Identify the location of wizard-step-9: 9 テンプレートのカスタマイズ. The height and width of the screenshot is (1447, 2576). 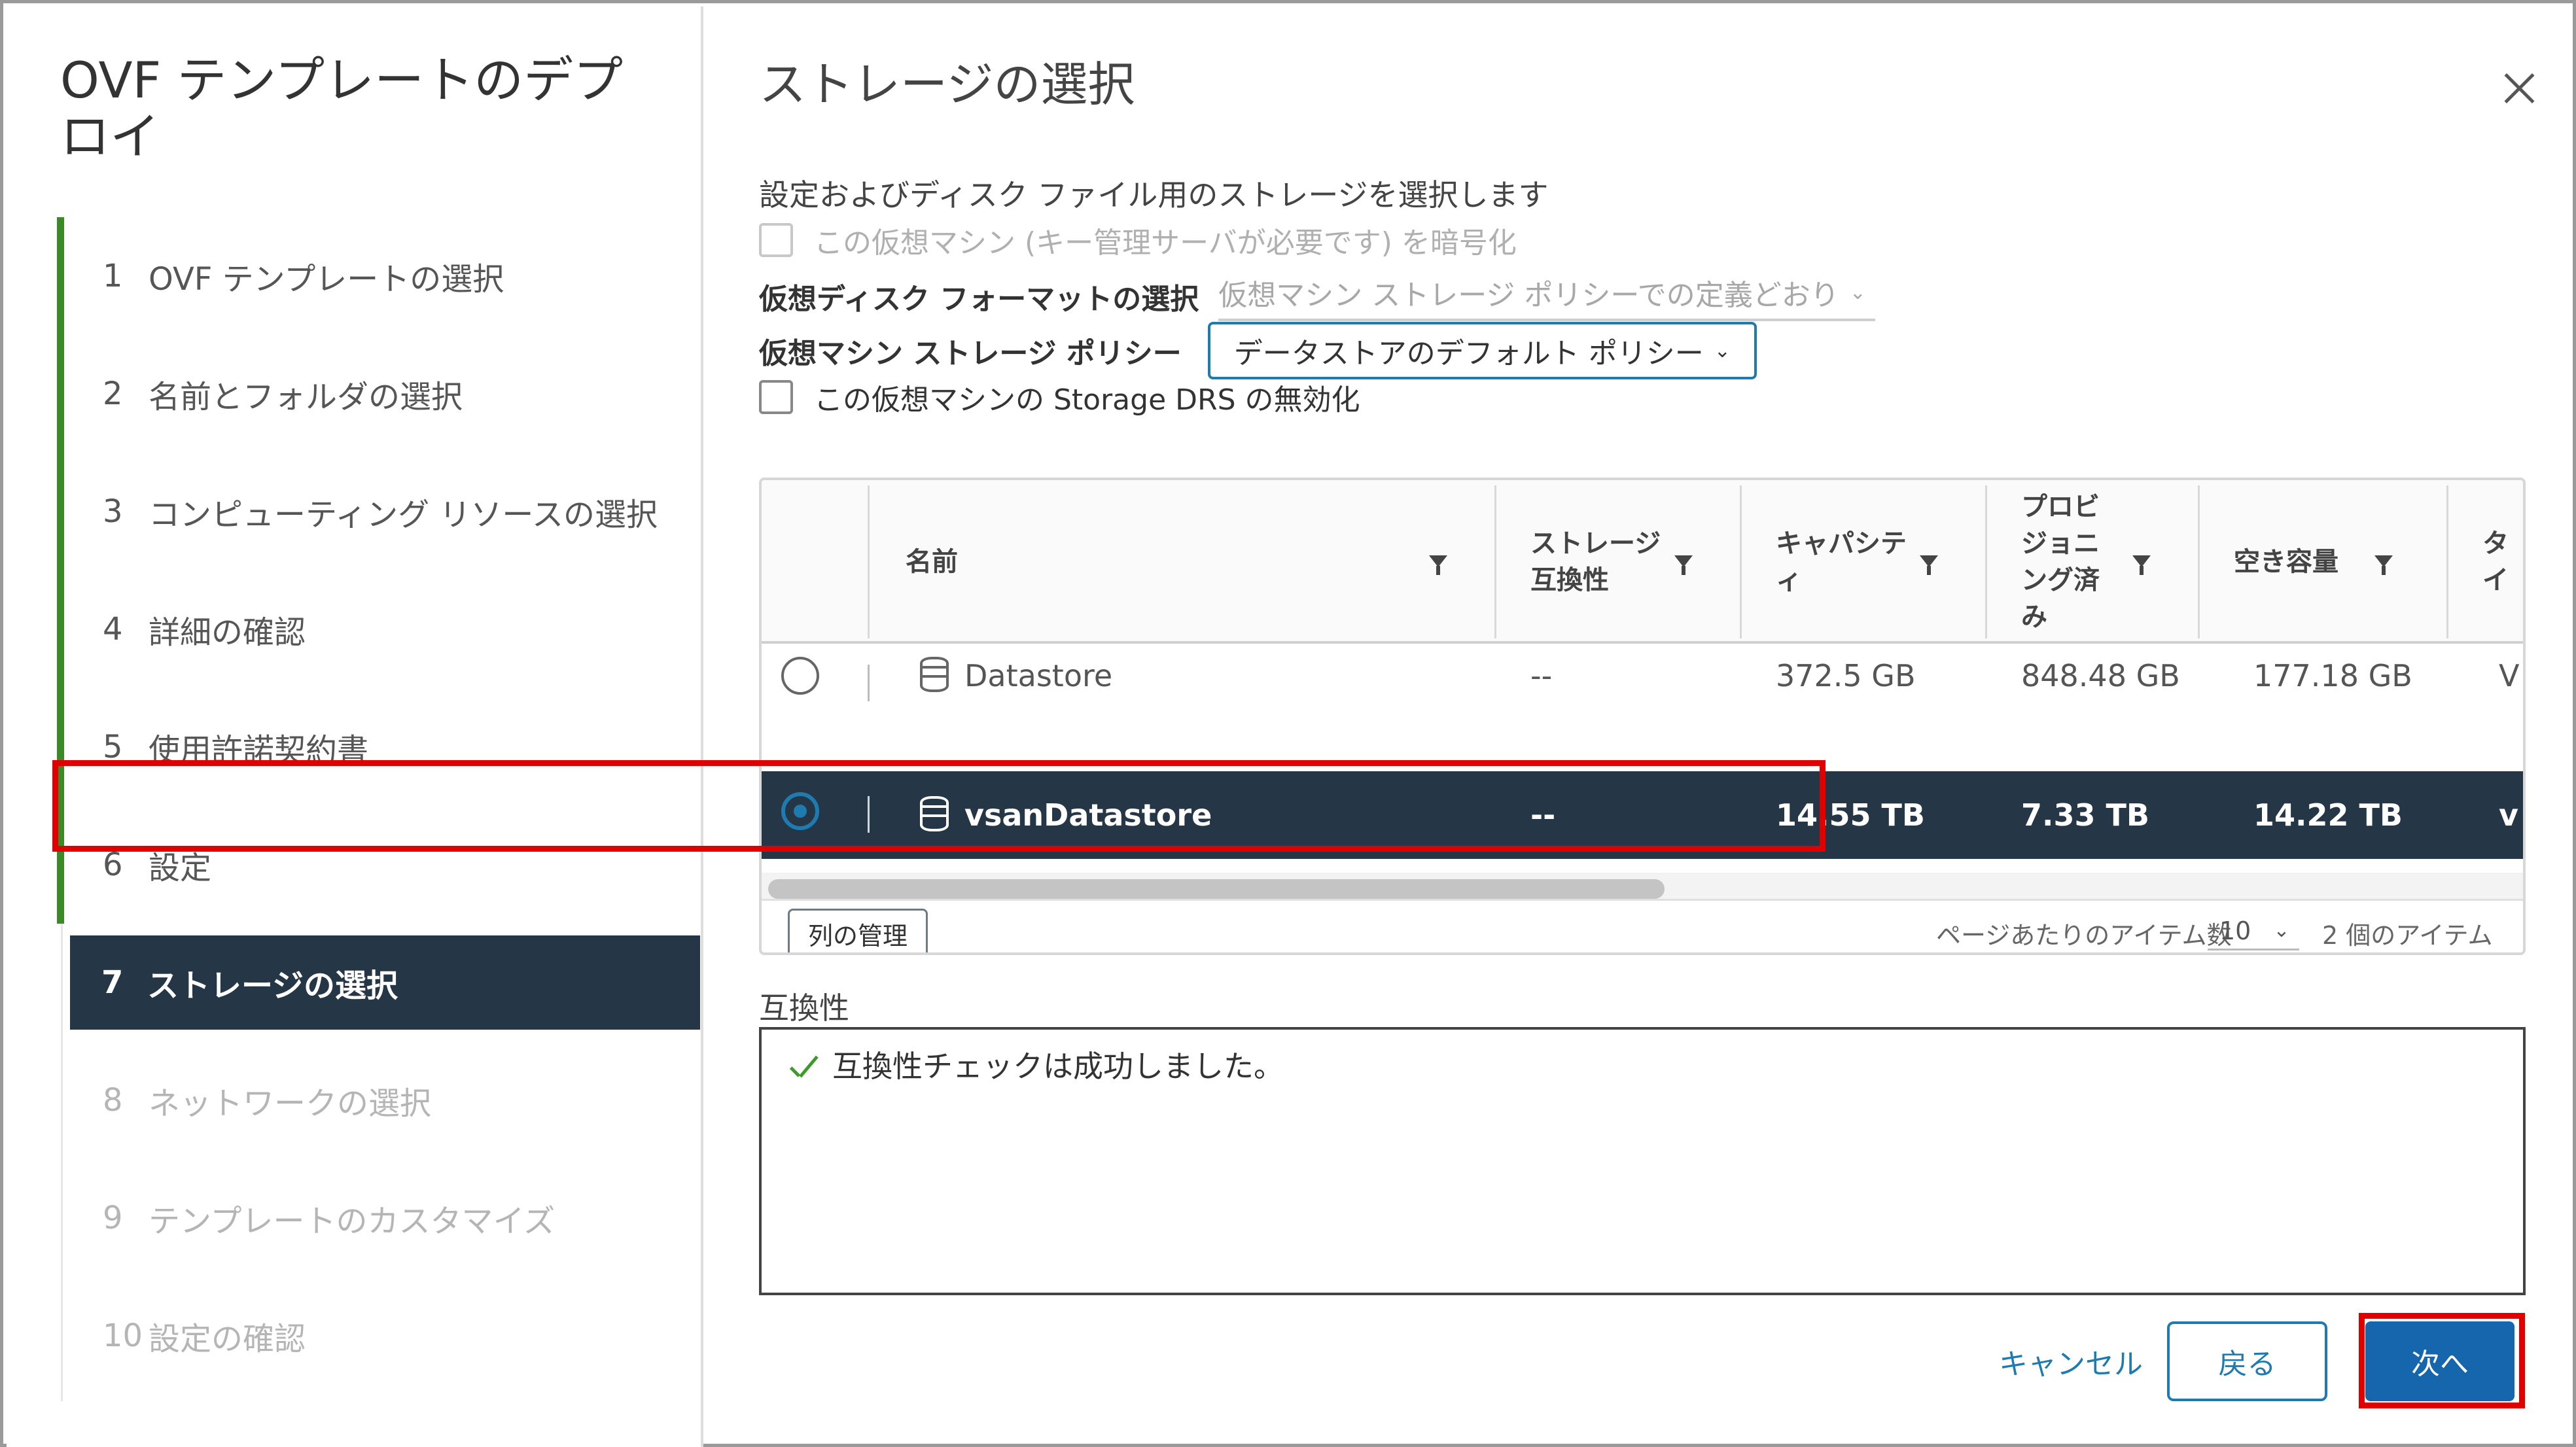
(378, 1218).